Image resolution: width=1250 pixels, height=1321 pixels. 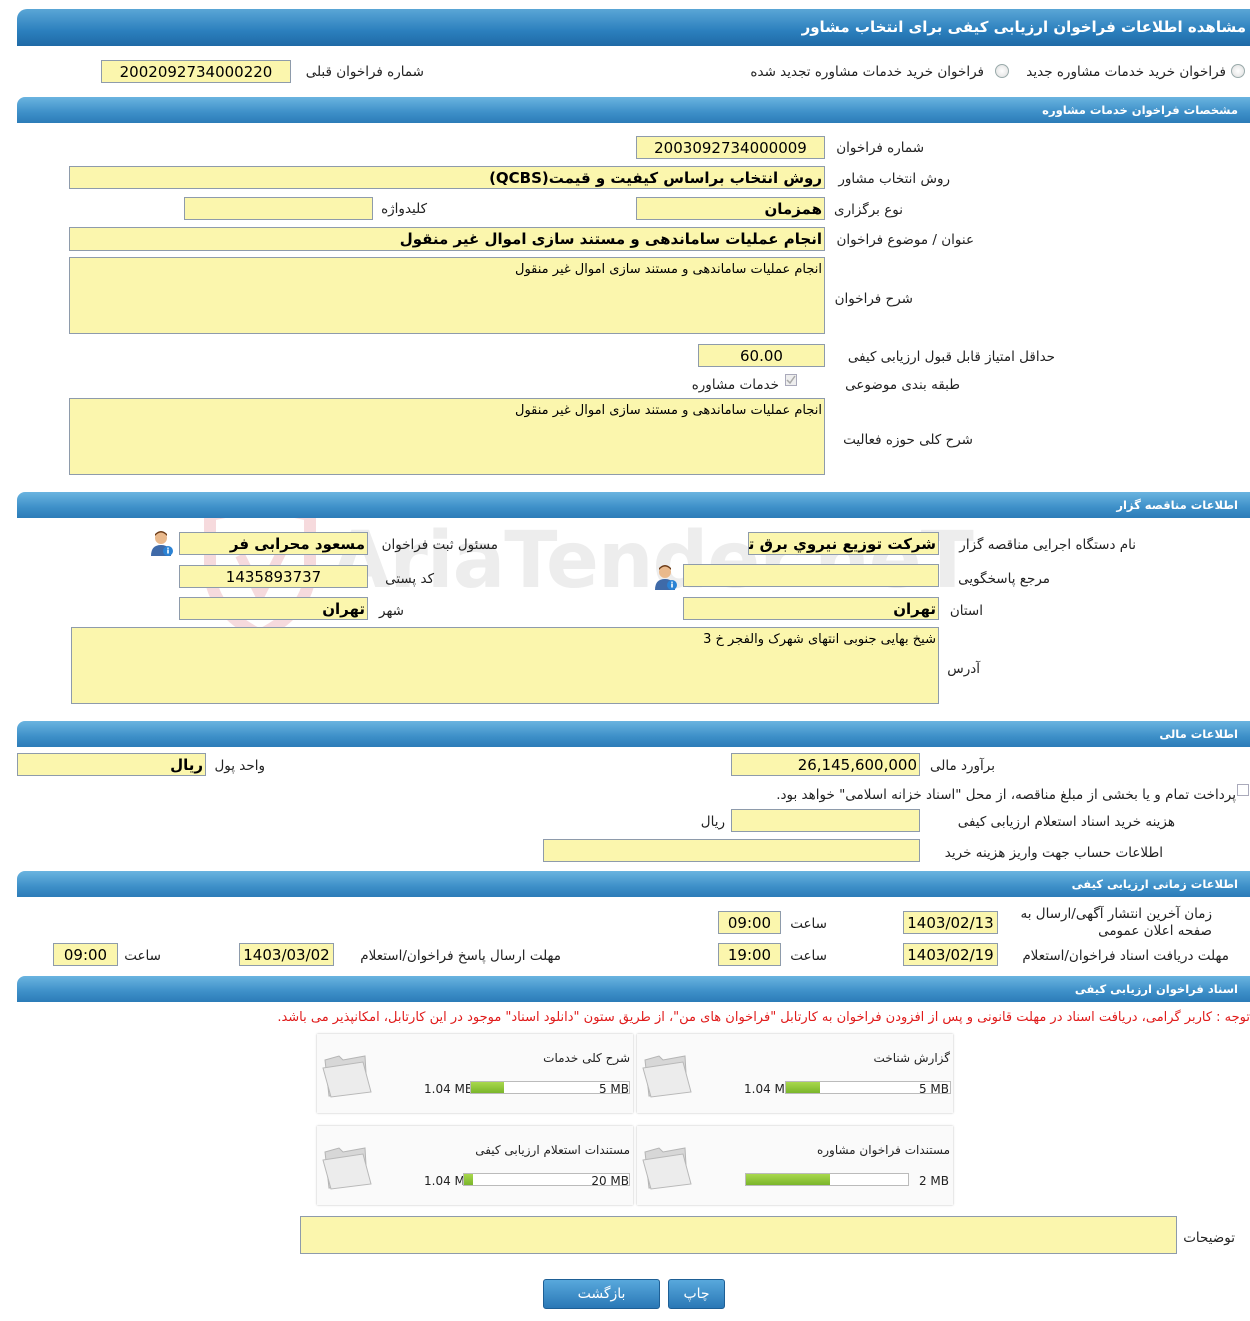 What do you see at coordinates (1126, 72) in the screenshot?
I see `radio-new-label: فراخوان خرید خدمات مشاوره جدید` at bounding box center [1126, 72].